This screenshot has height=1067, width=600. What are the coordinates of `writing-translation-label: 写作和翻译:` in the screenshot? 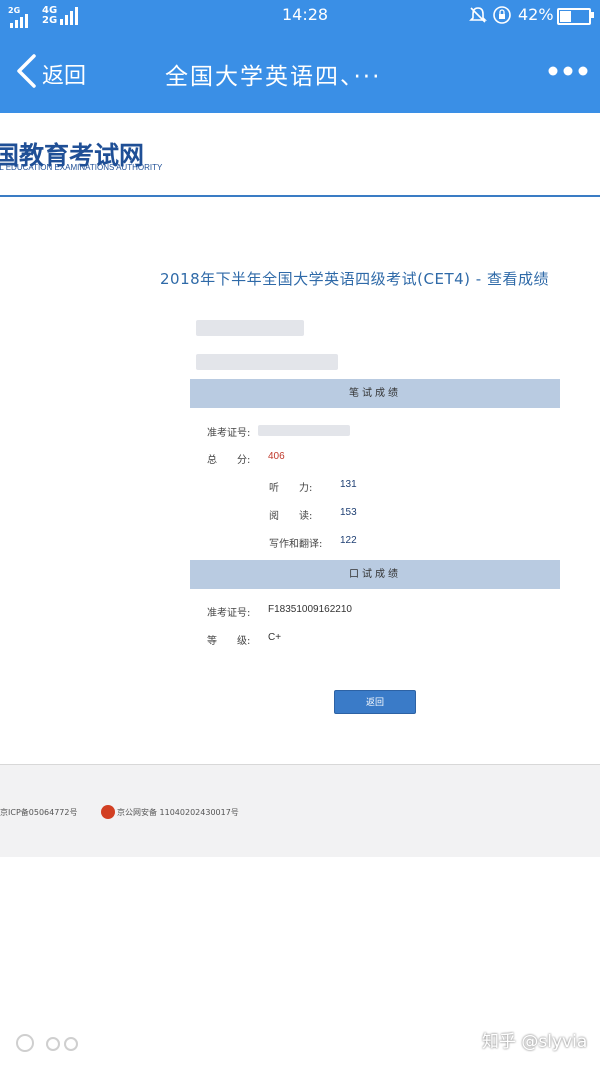 It's located at (296, 544).